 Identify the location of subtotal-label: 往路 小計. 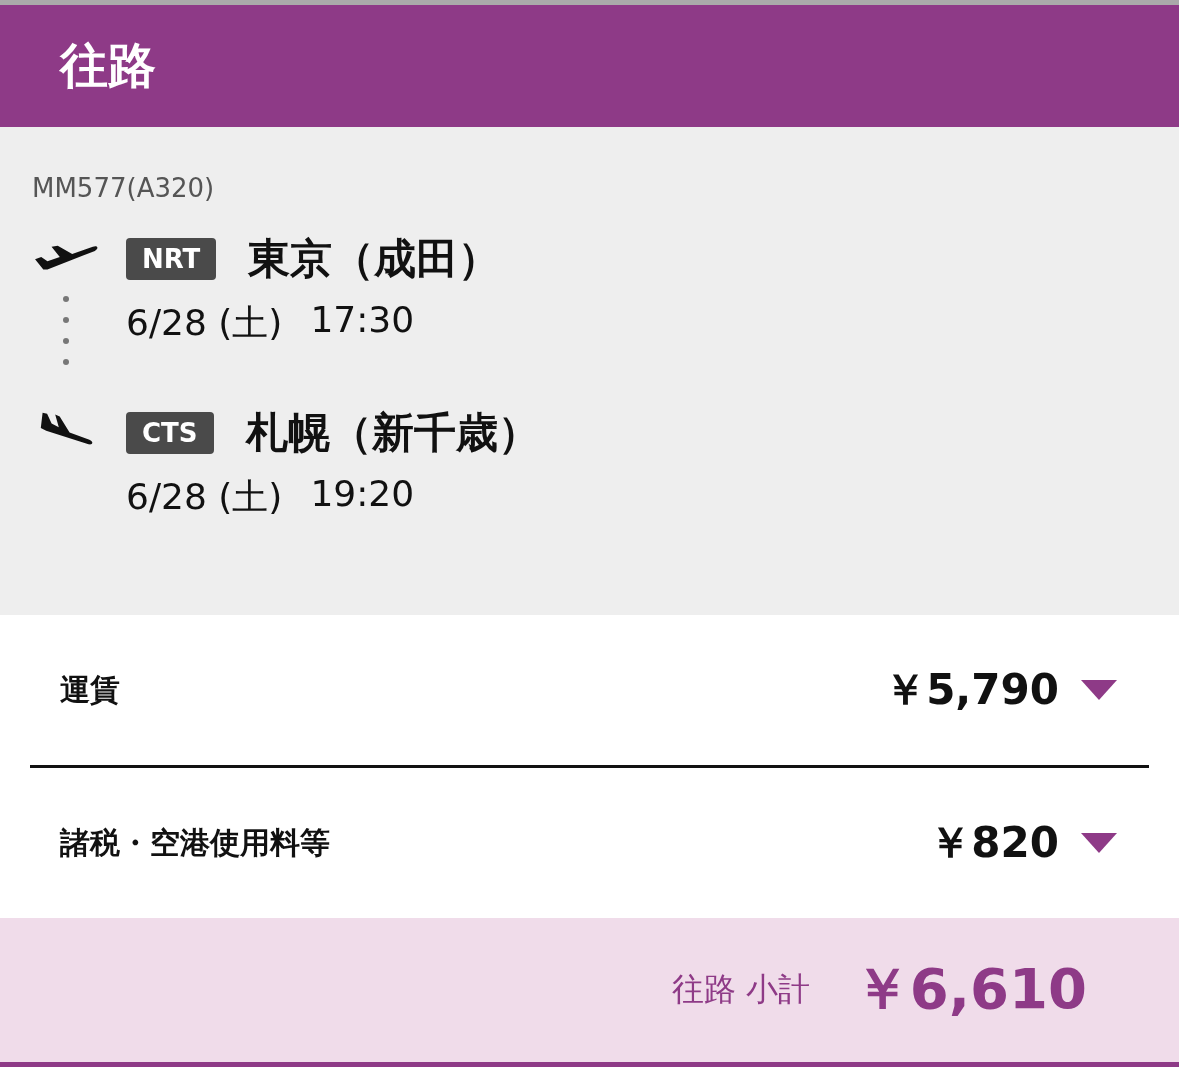
(740, 989).